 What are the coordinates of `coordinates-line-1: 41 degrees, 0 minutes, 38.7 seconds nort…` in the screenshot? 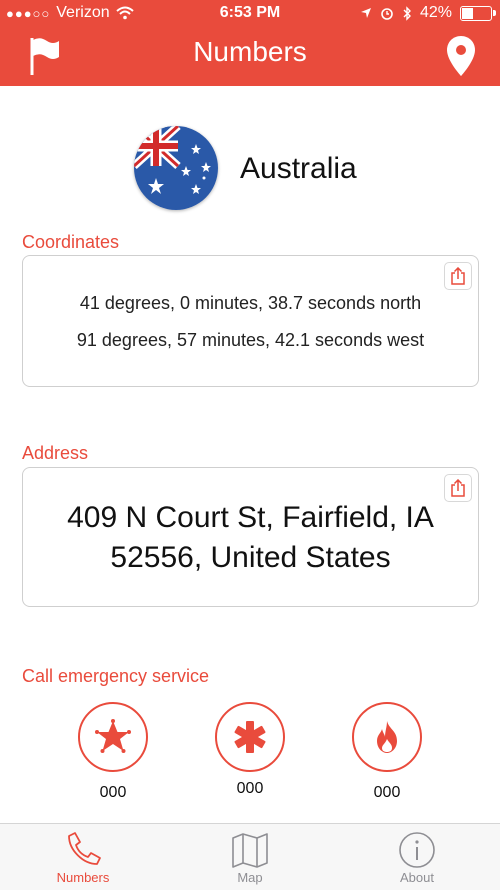 It's located at (250, 303).